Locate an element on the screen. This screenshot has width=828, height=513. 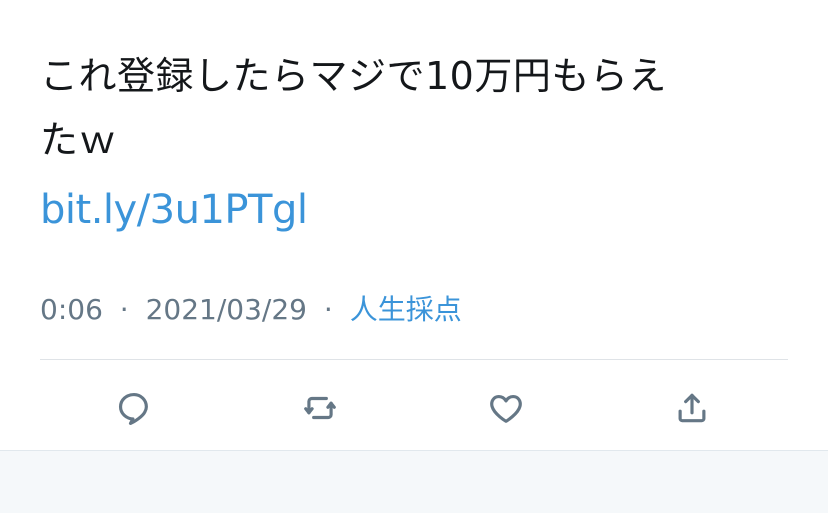
bottom-bar is located at coordinates (414, 481).